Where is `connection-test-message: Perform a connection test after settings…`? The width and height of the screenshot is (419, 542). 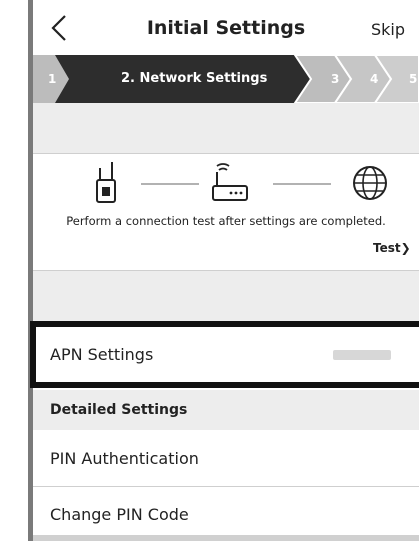 connection-test-message: Perform a connection test after settings… is located at coordinates (226, 221).